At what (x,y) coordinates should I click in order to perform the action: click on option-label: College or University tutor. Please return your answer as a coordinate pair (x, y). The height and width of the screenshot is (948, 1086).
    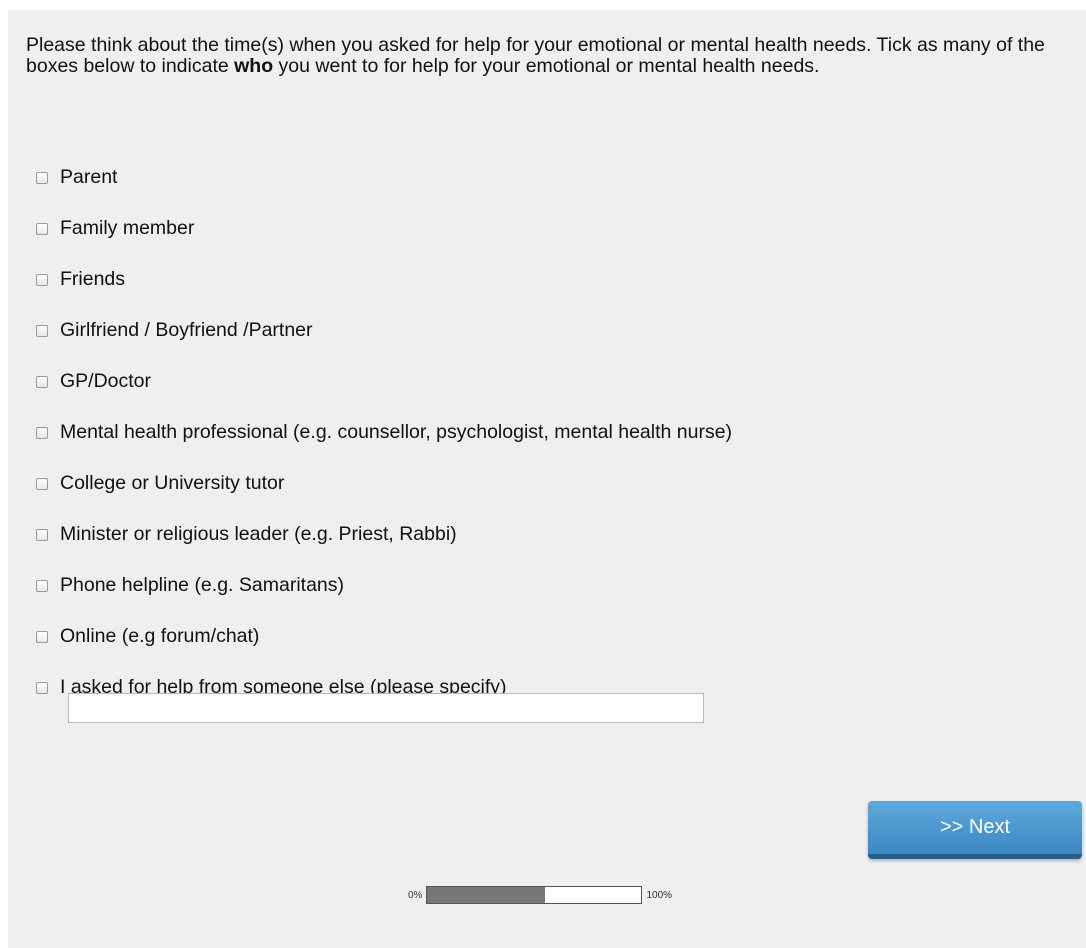
    Looking at the image, I should click on (172, 483).